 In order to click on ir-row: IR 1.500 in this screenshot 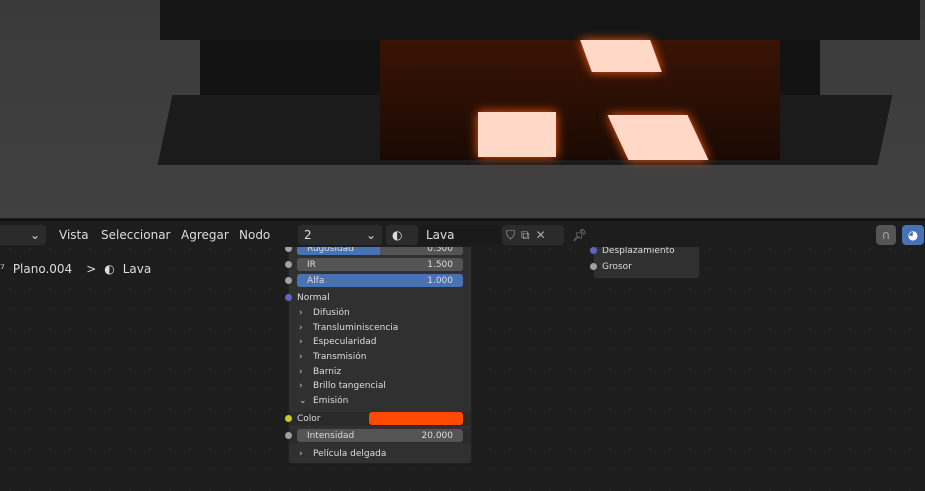, I will do `click(378, 265)`.